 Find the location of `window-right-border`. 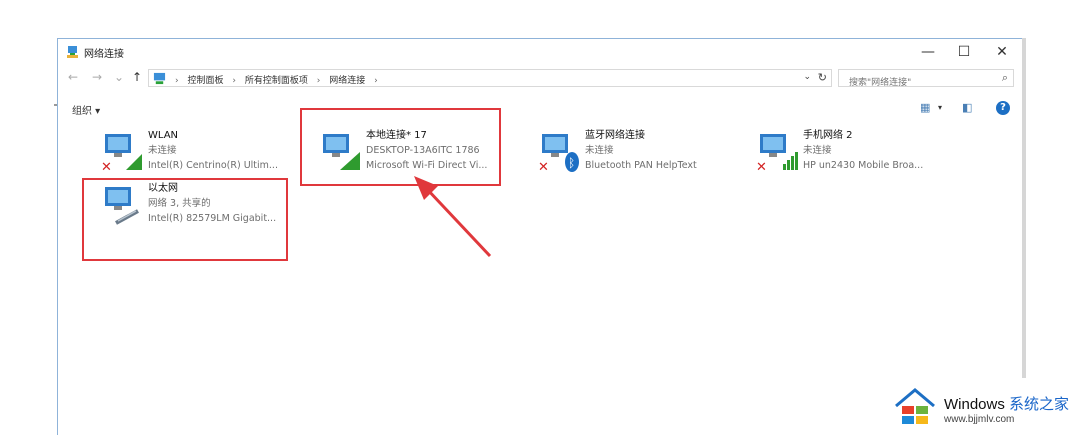

window-right-border is located at coordinates (1024, 236).